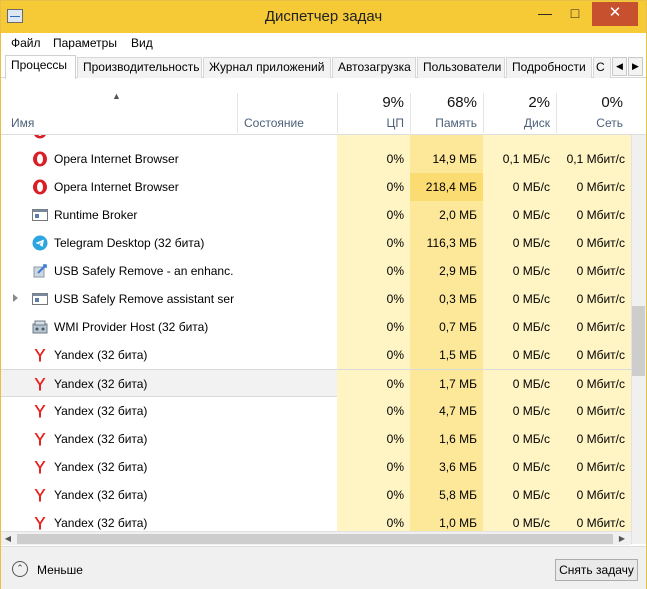 The height and width of the screenshot is (589, 647). Describe the element at coordinates (323, 17) in the screenshot. I see `title-bar: Диспетчер задач — □ ✕` at that location.